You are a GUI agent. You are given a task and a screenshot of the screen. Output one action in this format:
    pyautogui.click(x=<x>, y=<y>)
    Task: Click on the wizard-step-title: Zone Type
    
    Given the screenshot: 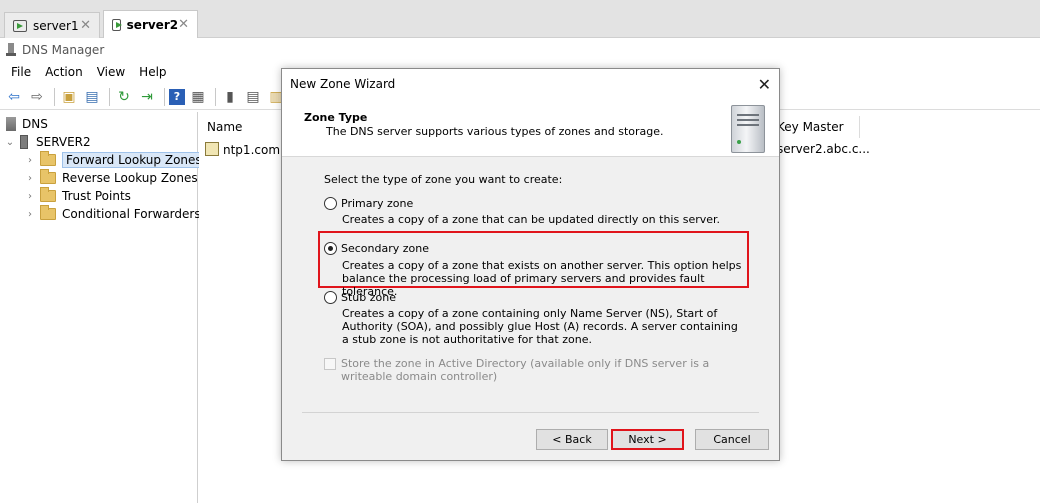 What is the action you would take?
    pyautogui.click(x=336, y=117)
    